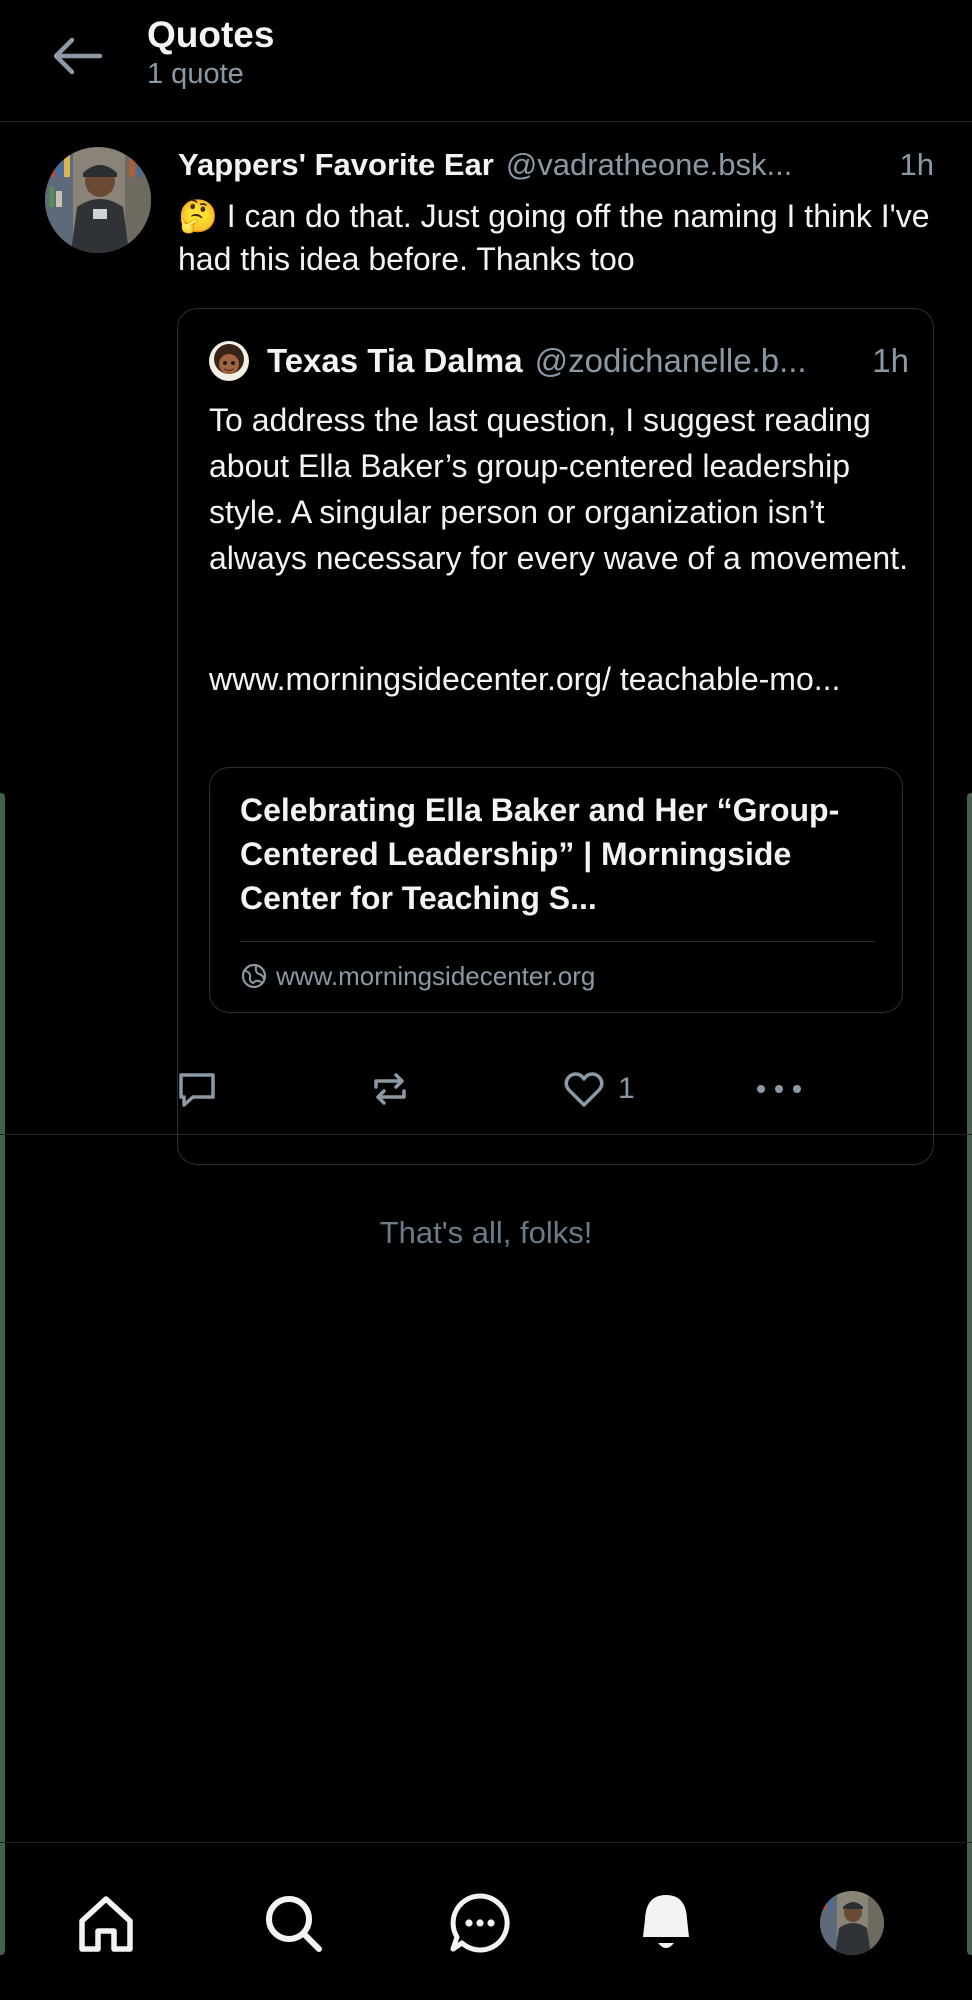  I want to click on like-count: 1, so click(626, 1088).